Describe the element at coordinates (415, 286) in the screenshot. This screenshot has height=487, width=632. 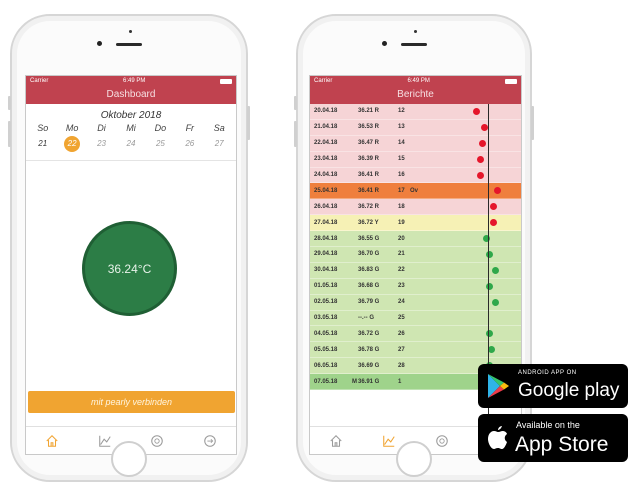
I see `report-row: 01.05.18 36.68 G 23` at that location.